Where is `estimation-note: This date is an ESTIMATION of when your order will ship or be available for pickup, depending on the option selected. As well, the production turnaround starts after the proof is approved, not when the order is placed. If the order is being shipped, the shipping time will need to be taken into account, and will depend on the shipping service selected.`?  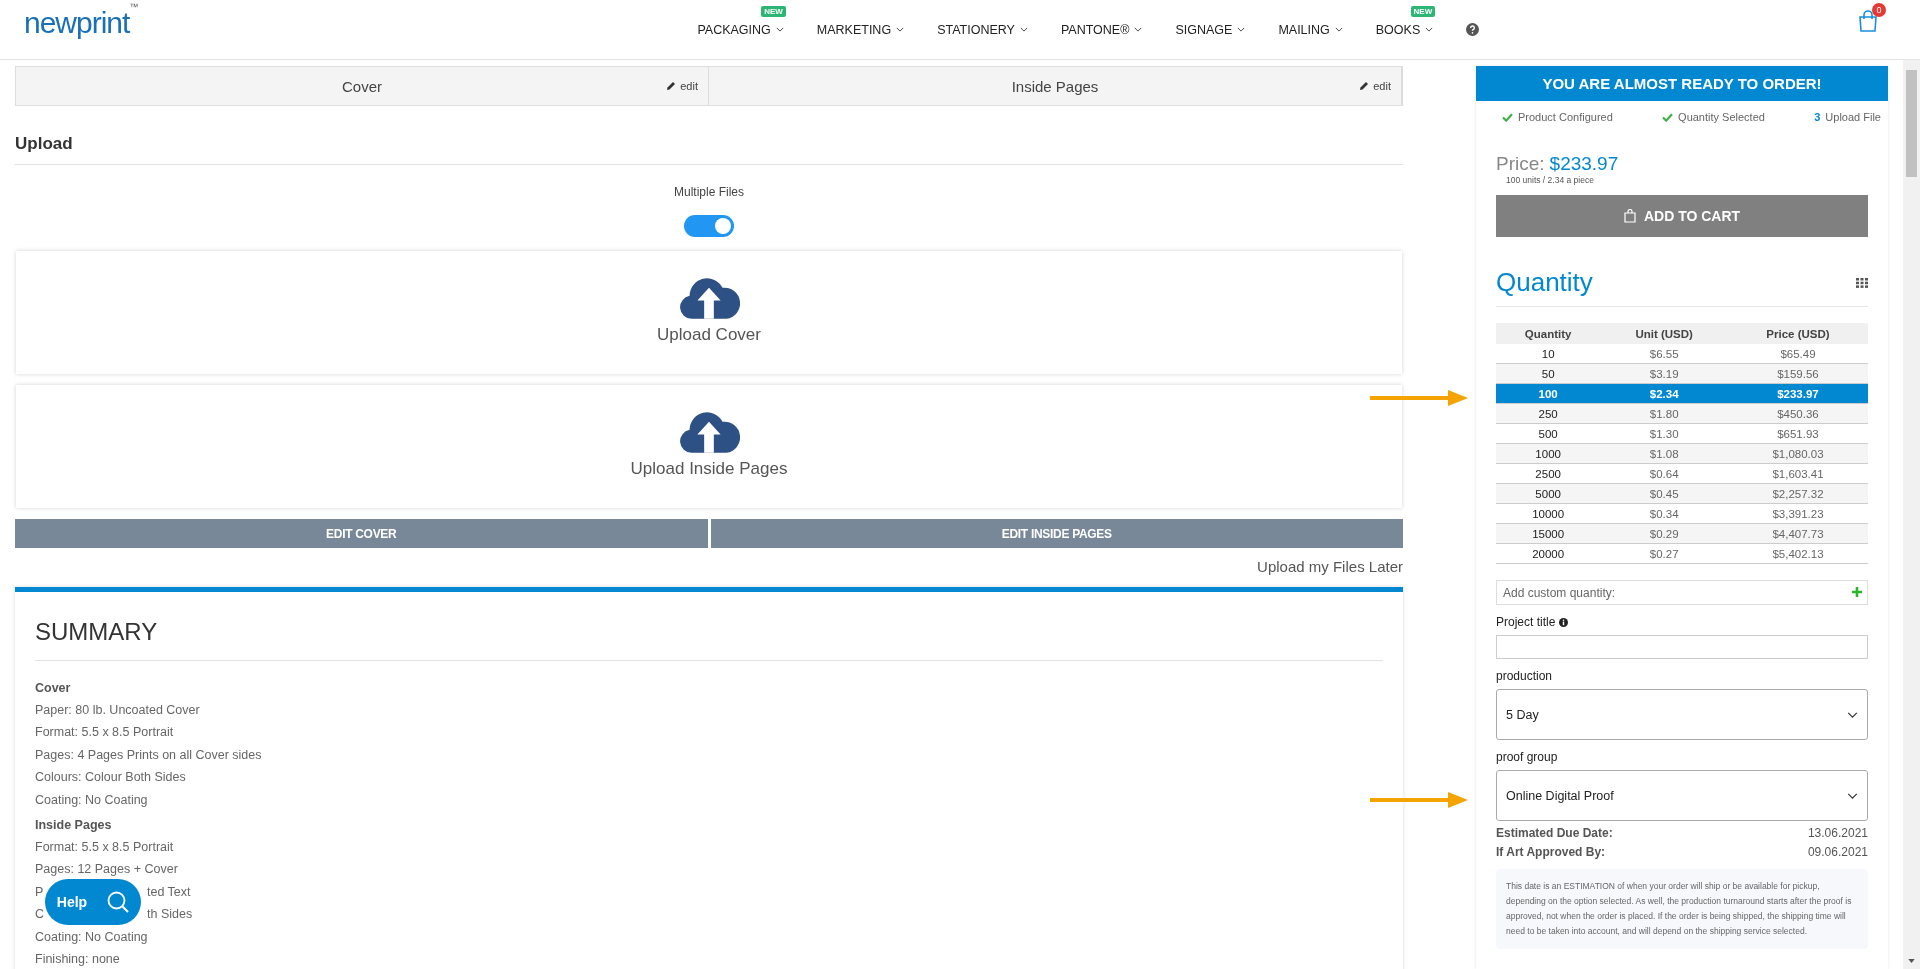 estimation-note: This date is an ESTIMATION of when your order will ship or be available for pickup, depending on the option selected. As well, the production turnaround starts after the proof is approved, not when the order is placed. If the order is being shipped, the shipping time will need to be taken into account, and will depend on the shipping service selected. is located at coordinates (1682, 909).